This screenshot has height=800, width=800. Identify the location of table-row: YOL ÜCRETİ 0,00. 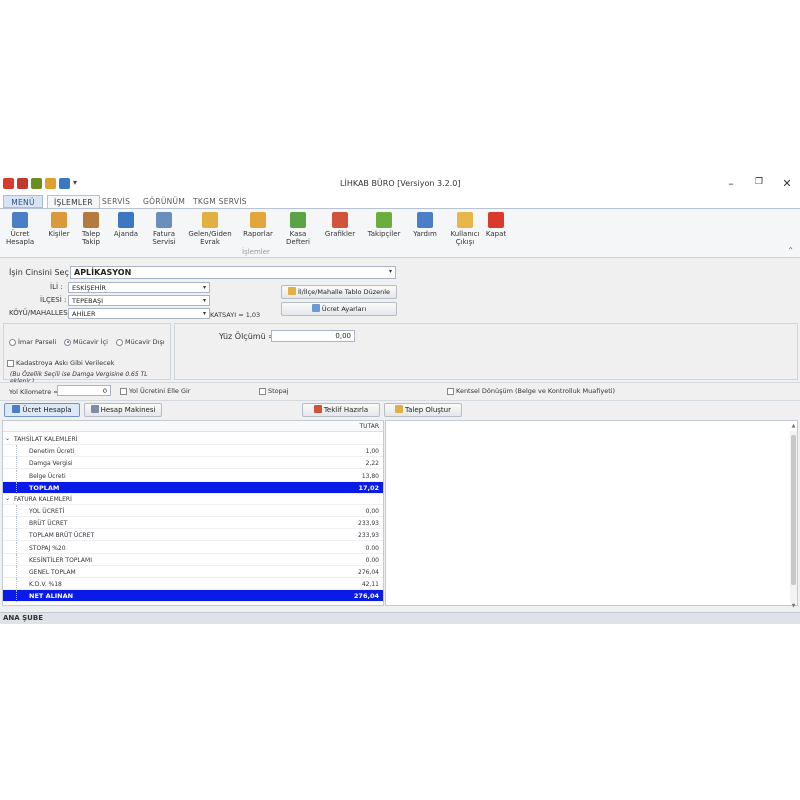
(193, 511).